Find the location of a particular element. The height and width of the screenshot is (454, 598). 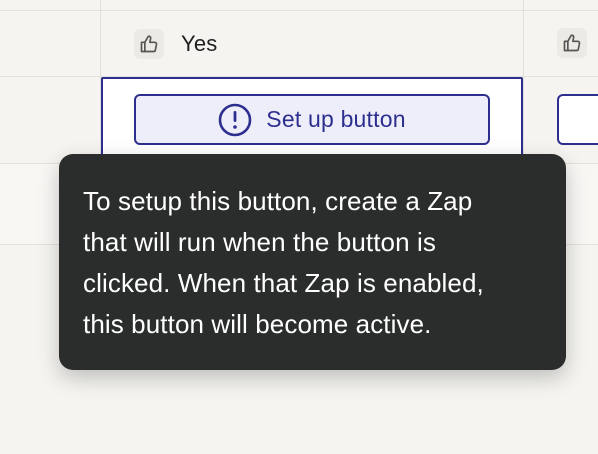

set-up-button: Set up button is located at coordinates (312, 119).